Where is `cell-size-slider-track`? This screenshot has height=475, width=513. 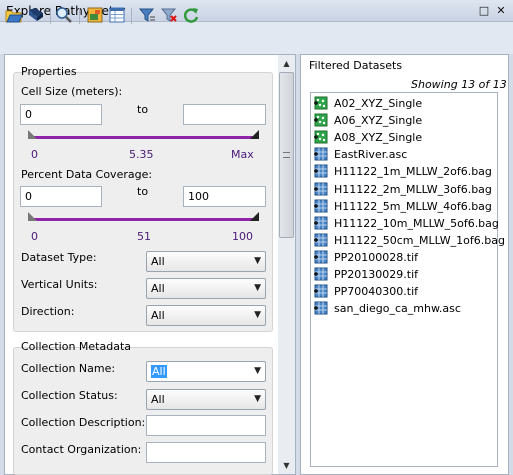 cell-size-slider-track is located at coordinates (144, 137).